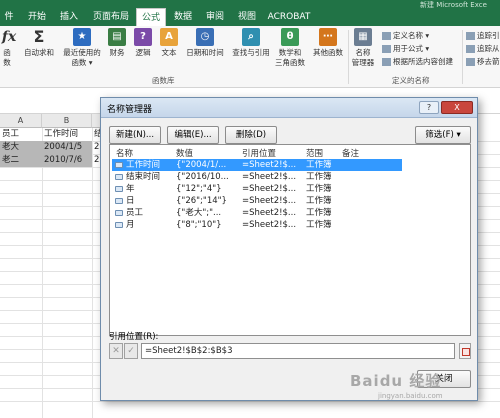  I want to click on cell-A3: 老二, so click(21, 160).